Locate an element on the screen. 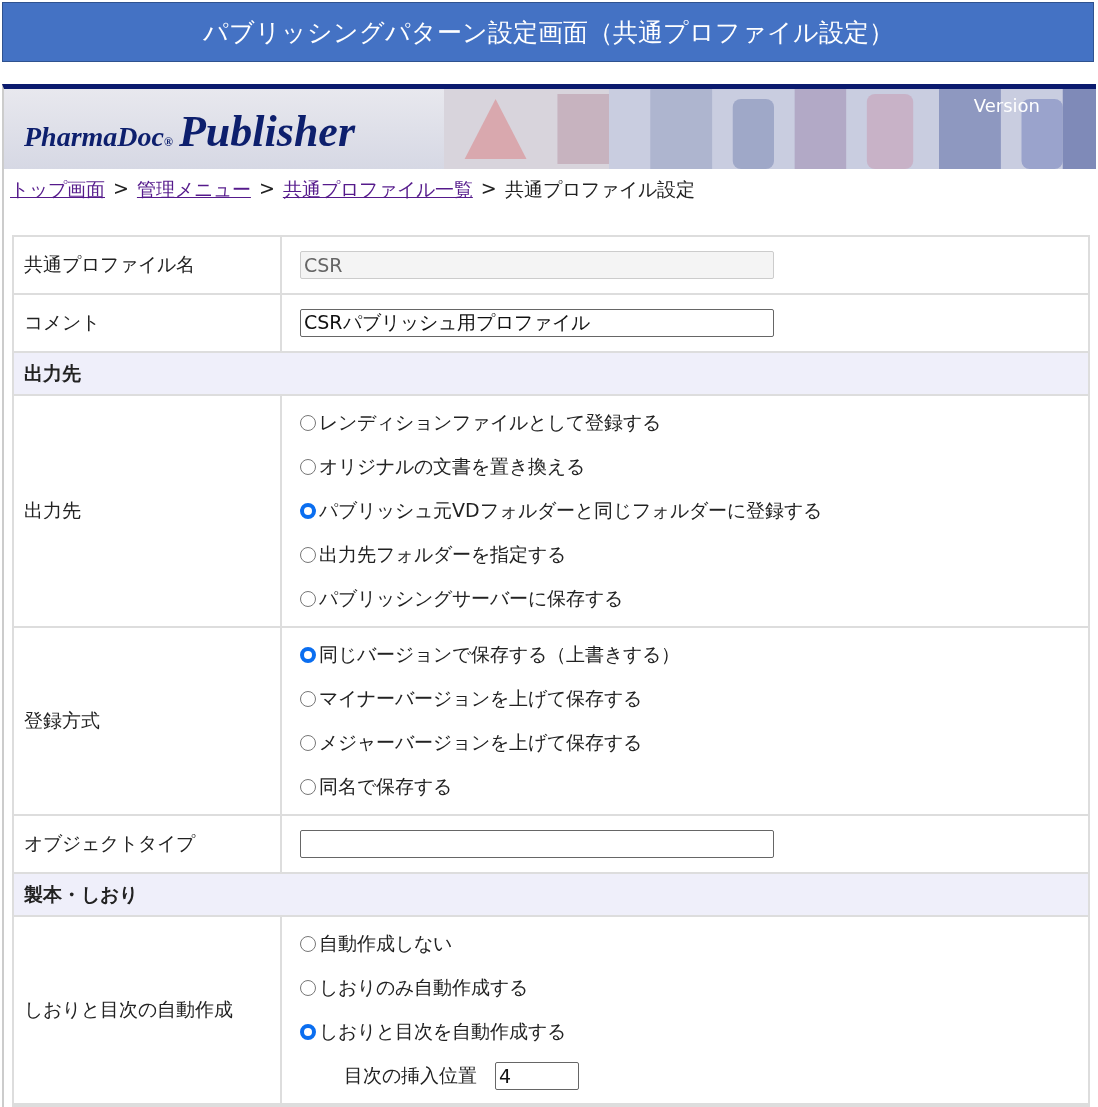  radio-option: マイナーバージョンを上げて保存する is located at coordinates (471, 699).